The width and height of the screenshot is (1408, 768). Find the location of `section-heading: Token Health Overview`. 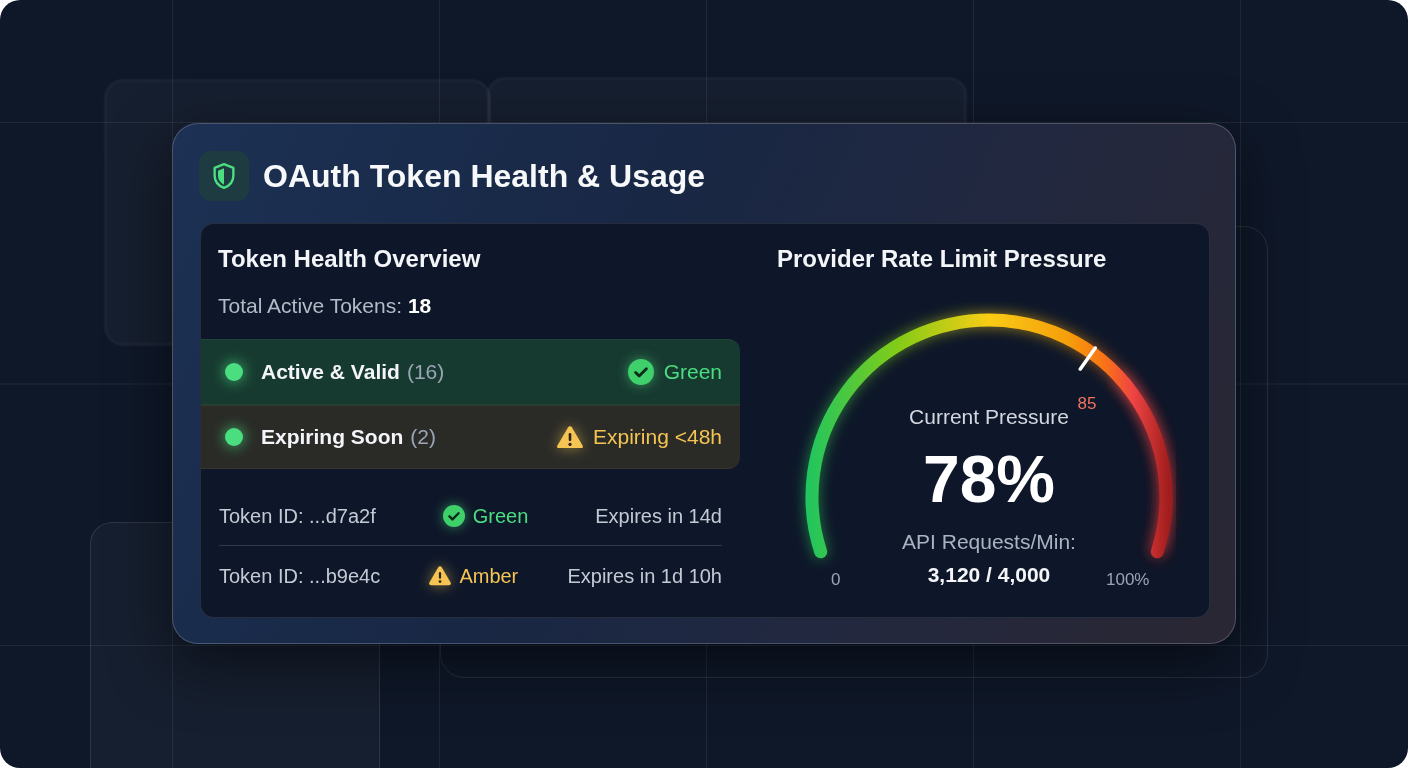

section-heading: Token Health Overview is located at coordinates (349, 259).